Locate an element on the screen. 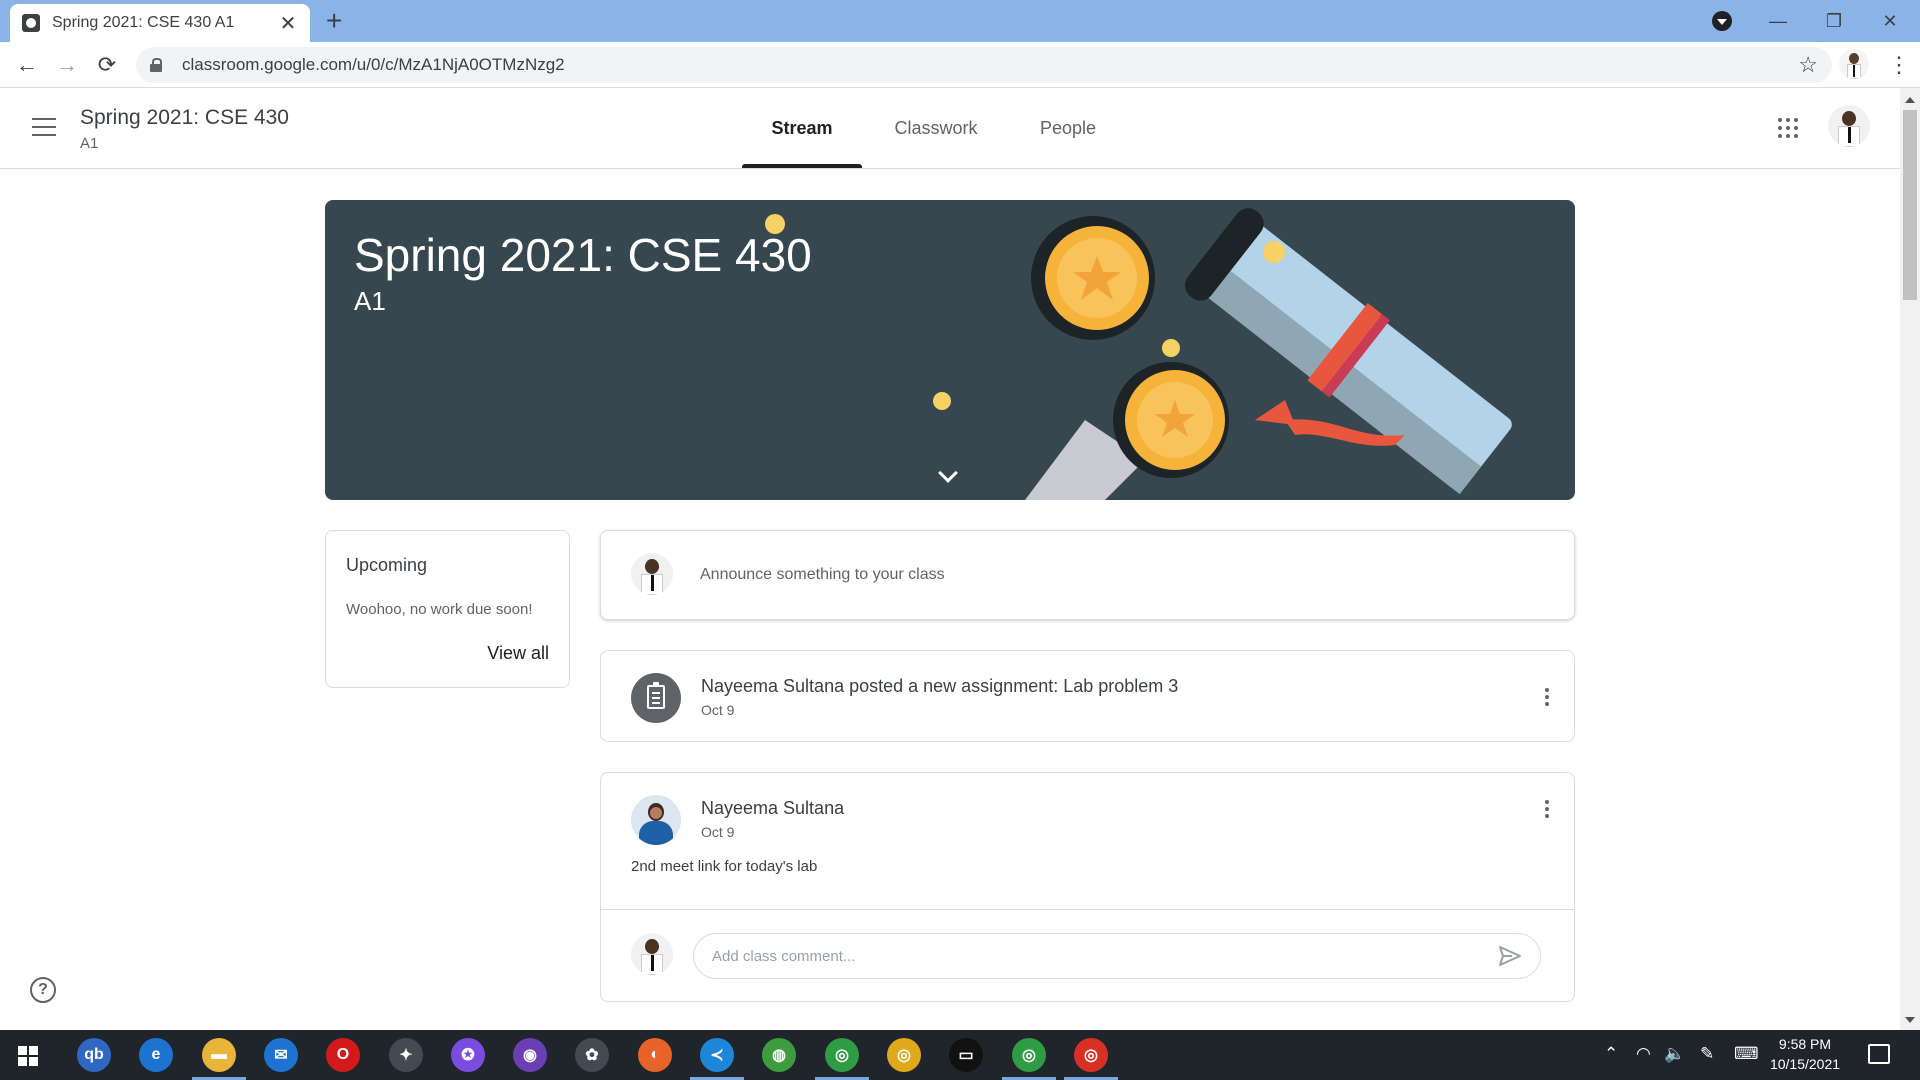  announce-placeholder: Announce something to your class is located at coordinates (822, 575).